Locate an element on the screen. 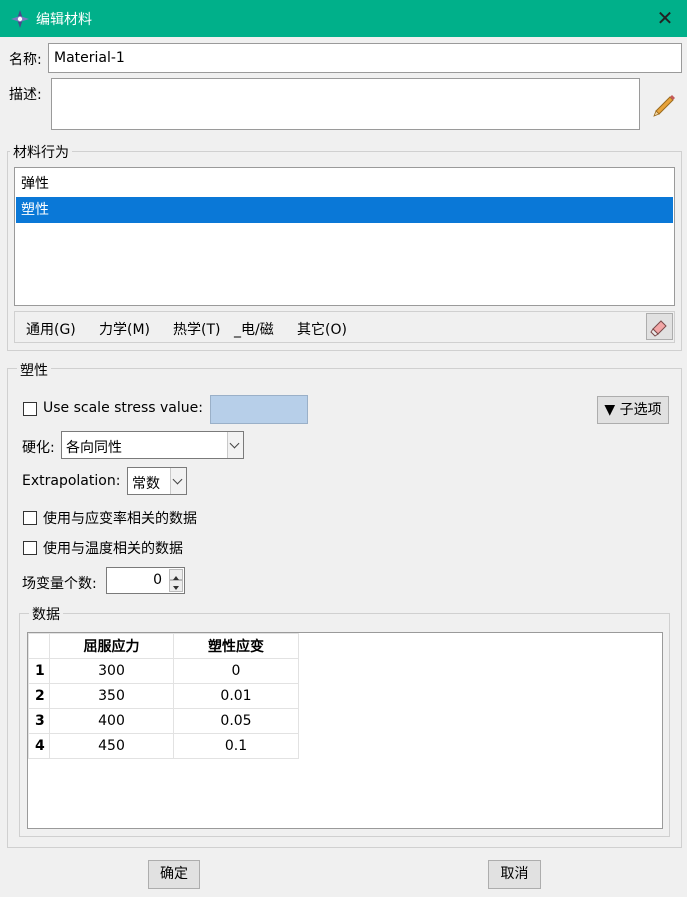  hardening-label: 硬化: is located at coordinates (38, 448).